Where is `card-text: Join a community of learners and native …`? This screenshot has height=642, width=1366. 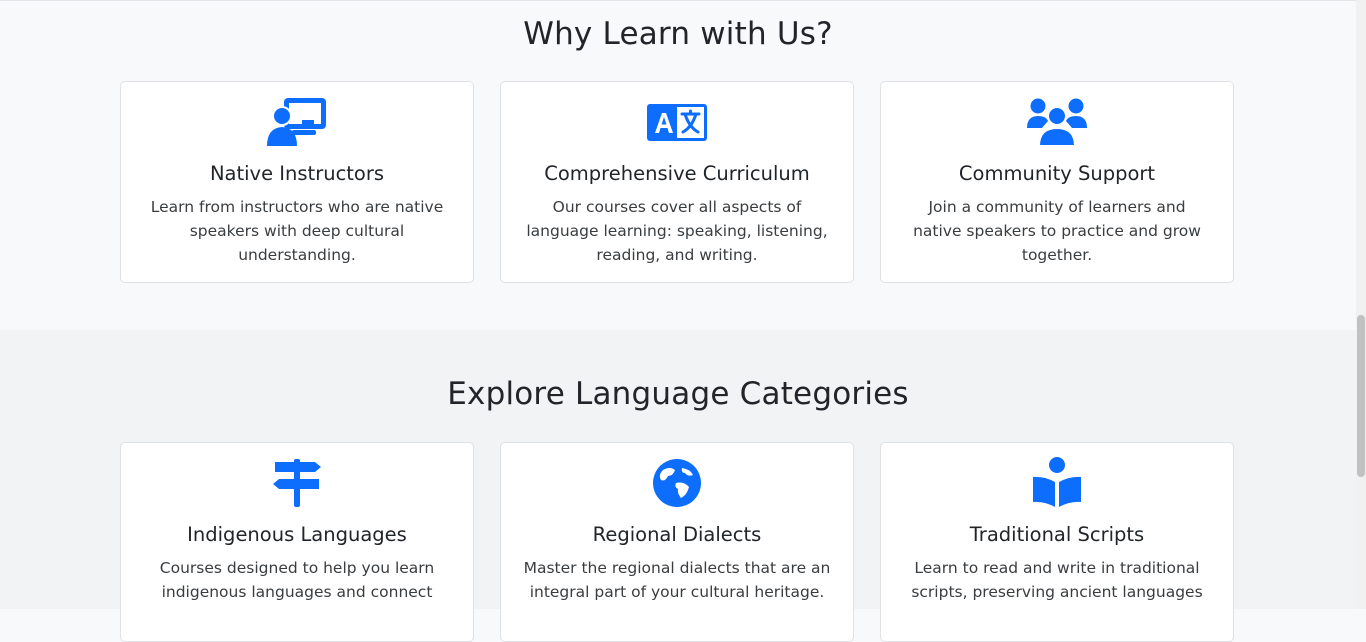
card-text: Join a community of learners and native … is located at coordinates (1057, 231).